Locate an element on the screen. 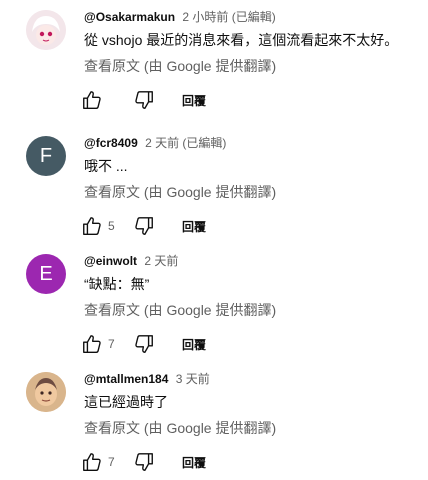 This screenshot has width=428, height=480. comment-time: 2 天前 is located at coordinates (161, 261).